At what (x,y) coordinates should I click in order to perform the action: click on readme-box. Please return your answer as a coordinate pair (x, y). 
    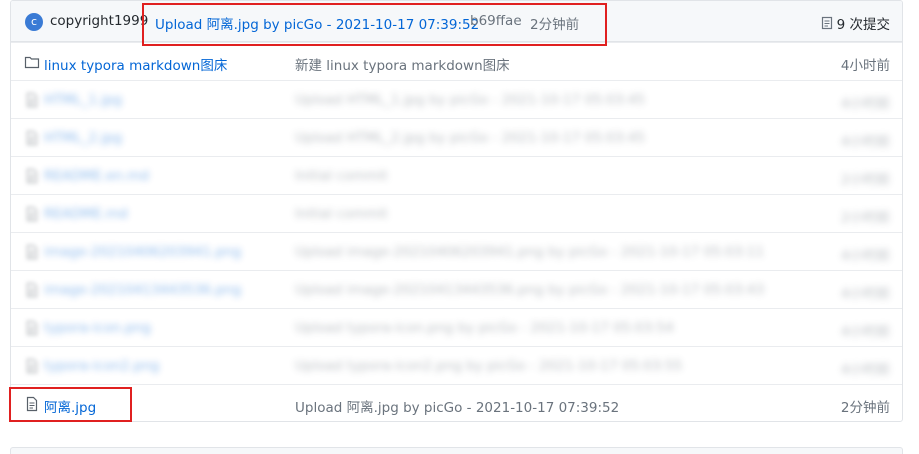
    Looking at the image, I should click on (456, 450).